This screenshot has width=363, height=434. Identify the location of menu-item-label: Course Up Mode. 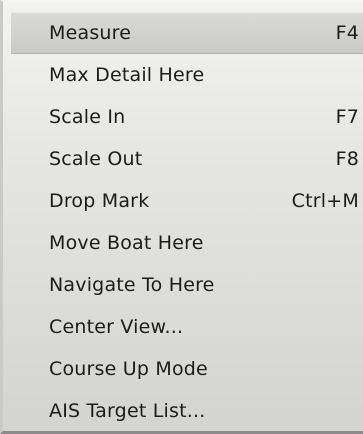
(128, 369).